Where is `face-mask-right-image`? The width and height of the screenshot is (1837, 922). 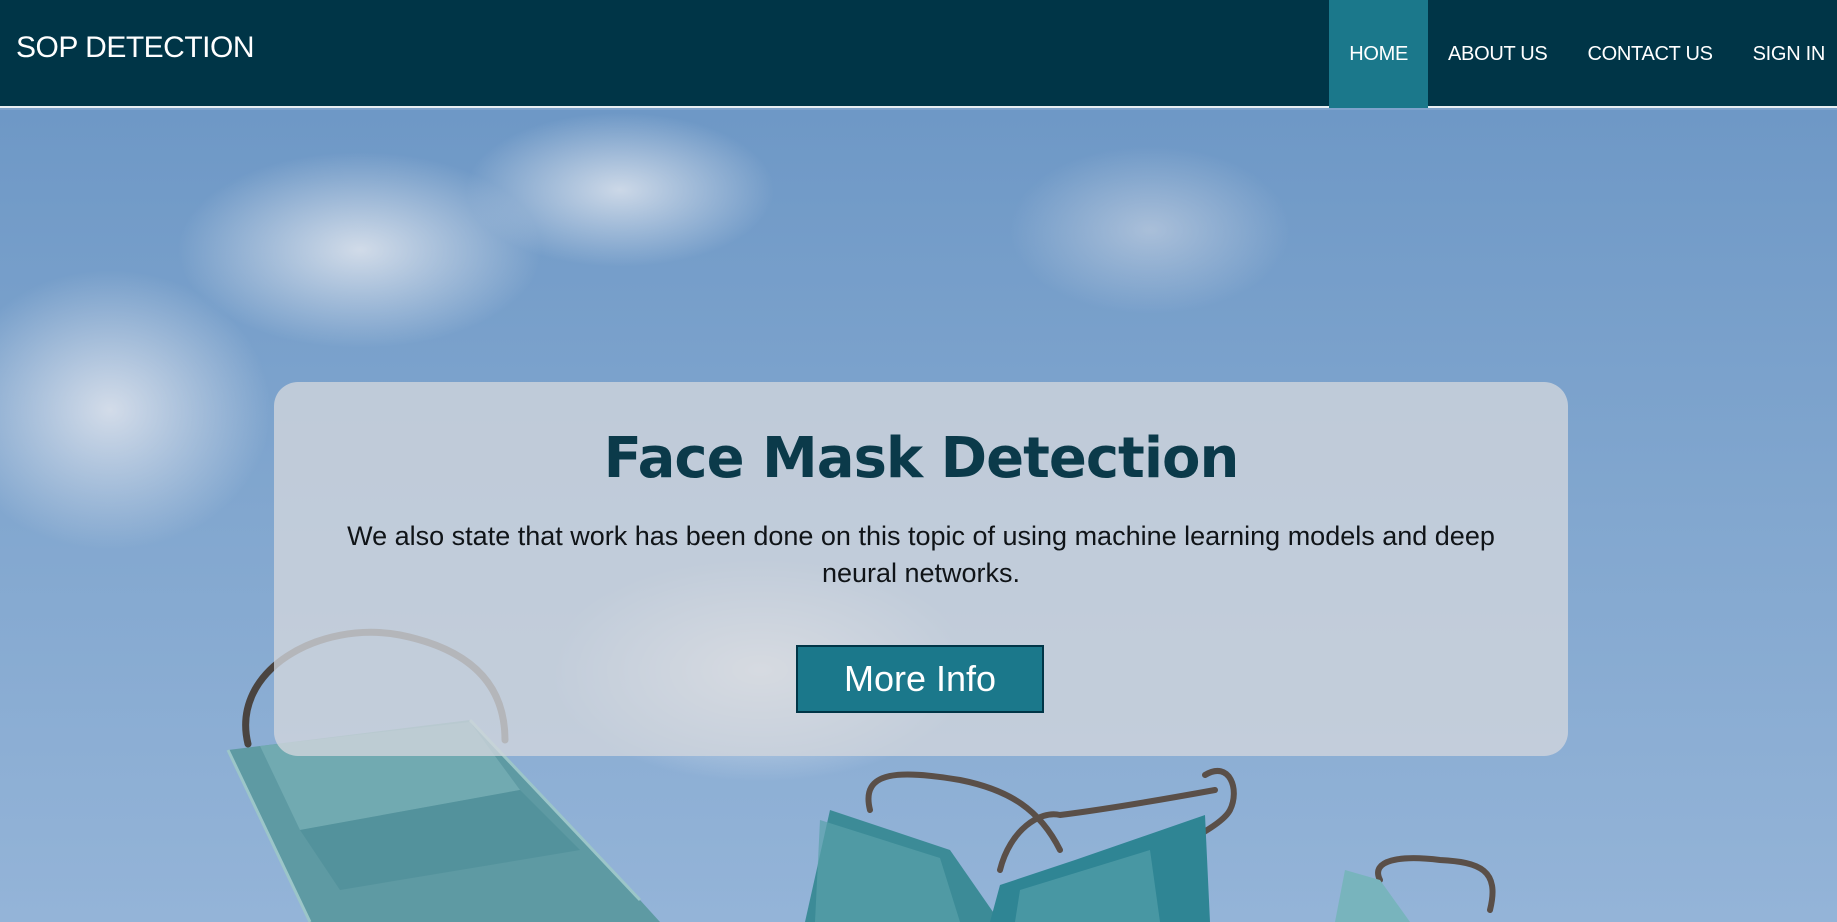 face-mask-right-image is located at coordinates (1415, 888).